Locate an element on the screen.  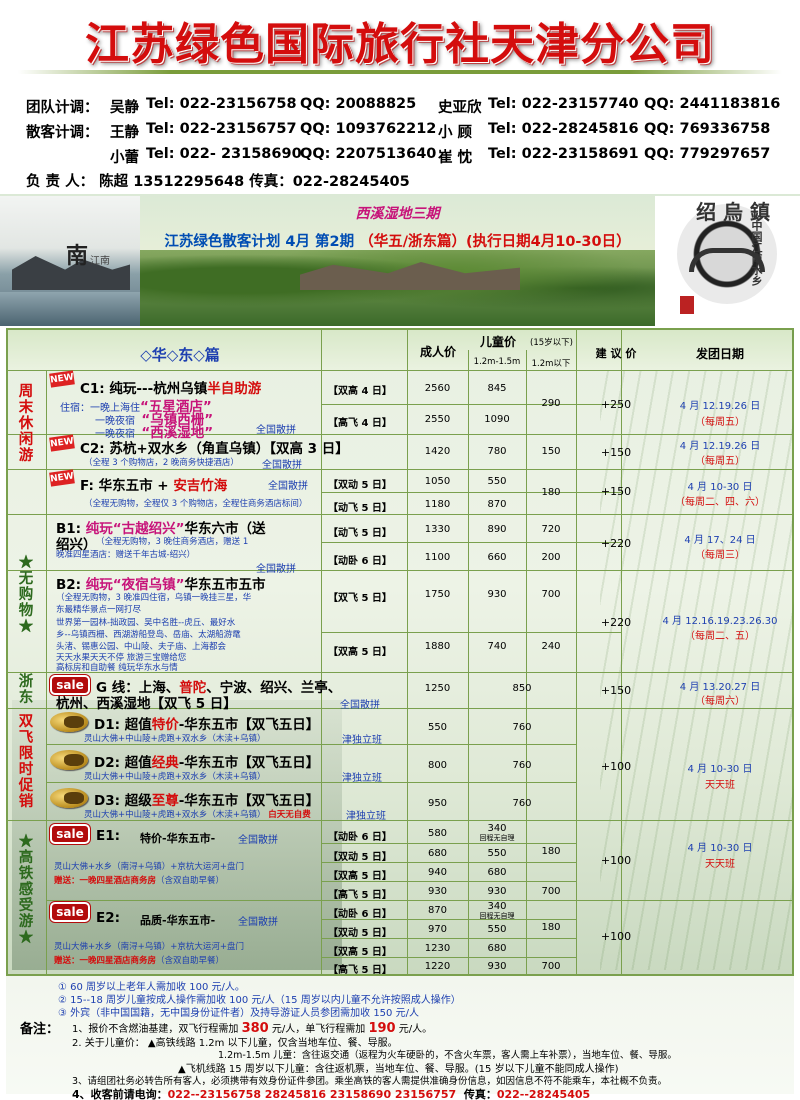
route-title: F: 华东五市 + 安吉竹海 is located at coordinates (153, 484).